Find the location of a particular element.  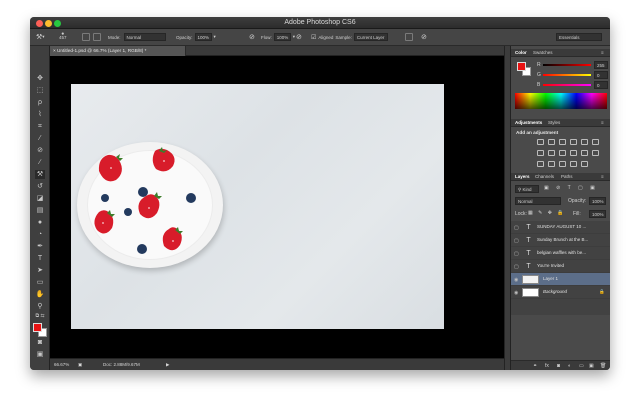

clone-stamp-tool-icon: ⚒ is located at coordinates (40, 174).